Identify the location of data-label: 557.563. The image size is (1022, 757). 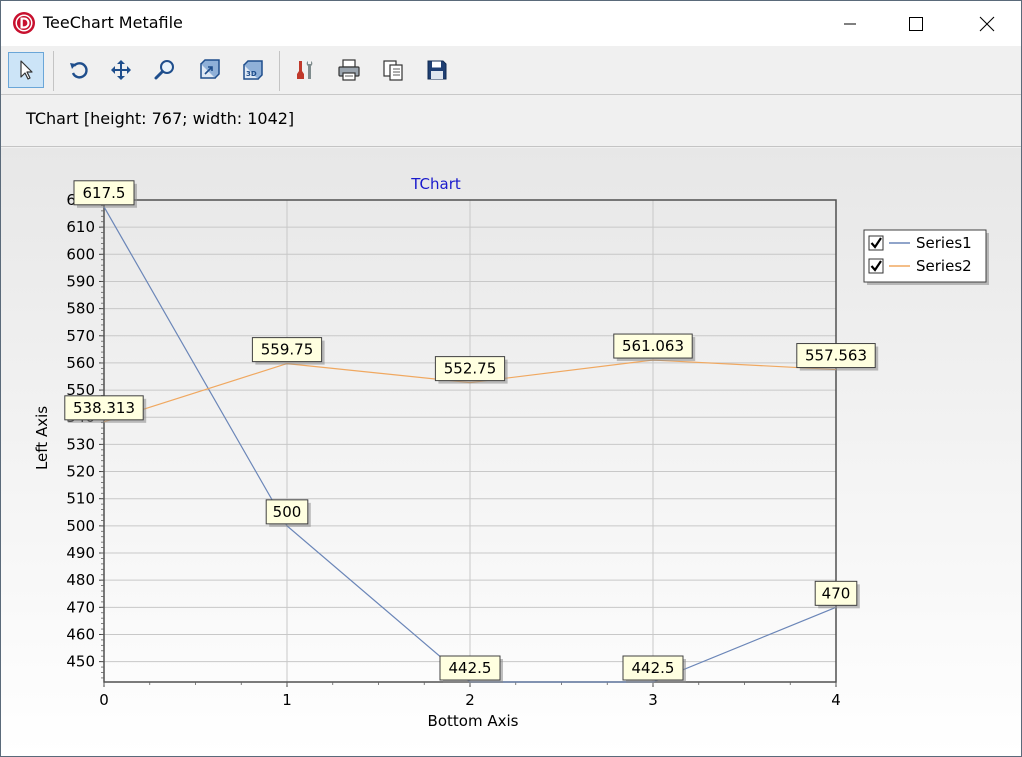
(837, 357).